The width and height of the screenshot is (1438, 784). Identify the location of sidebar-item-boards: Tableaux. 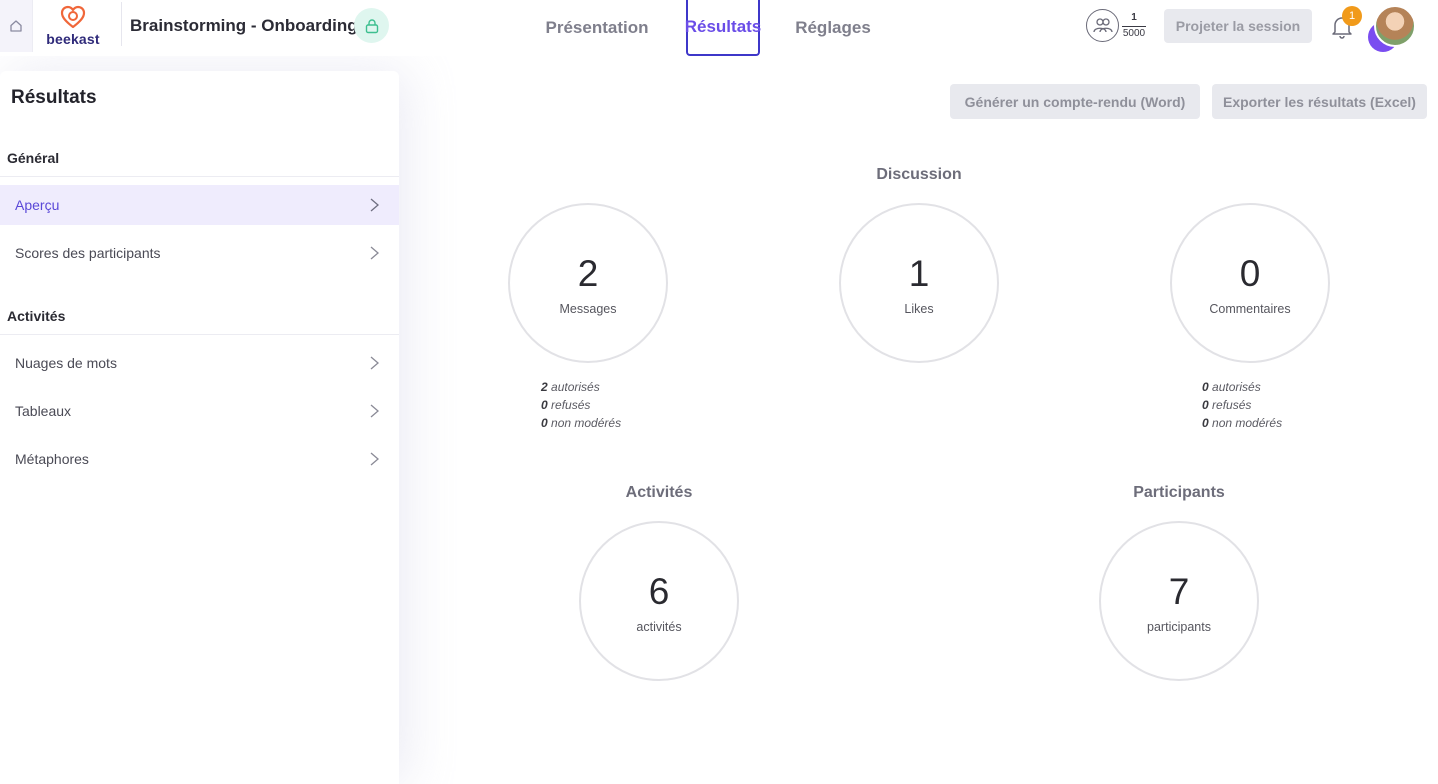
(199, 411).